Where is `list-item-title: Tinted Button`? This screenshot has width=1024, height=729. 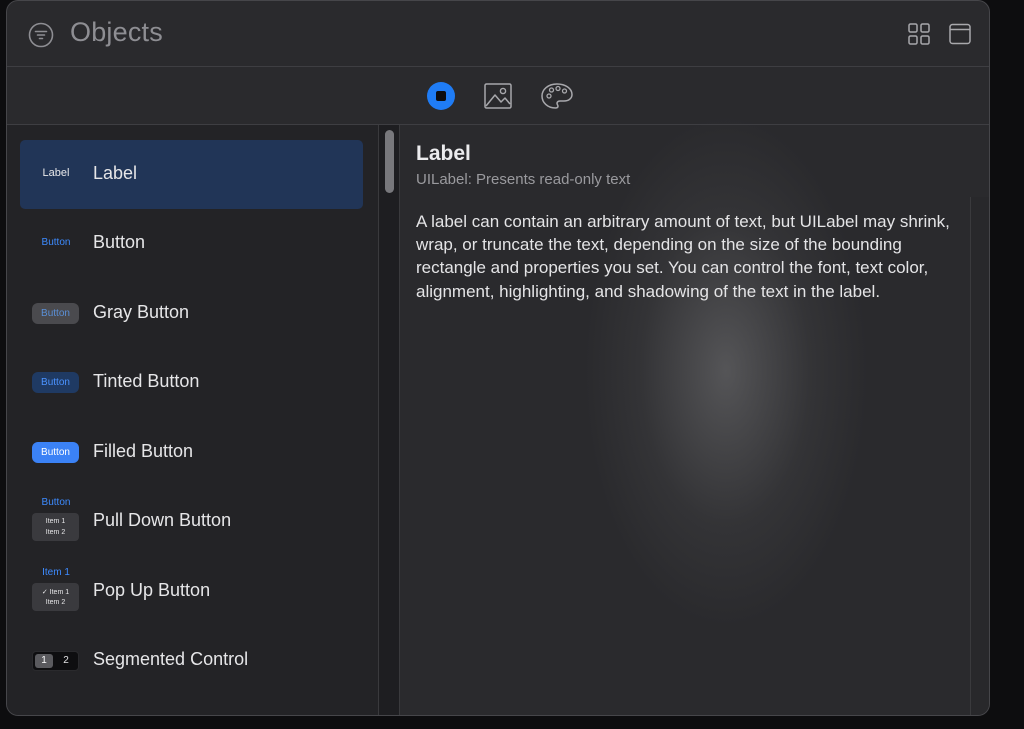
list-item-title: Tinted Button is located at coordinates (146, 381).